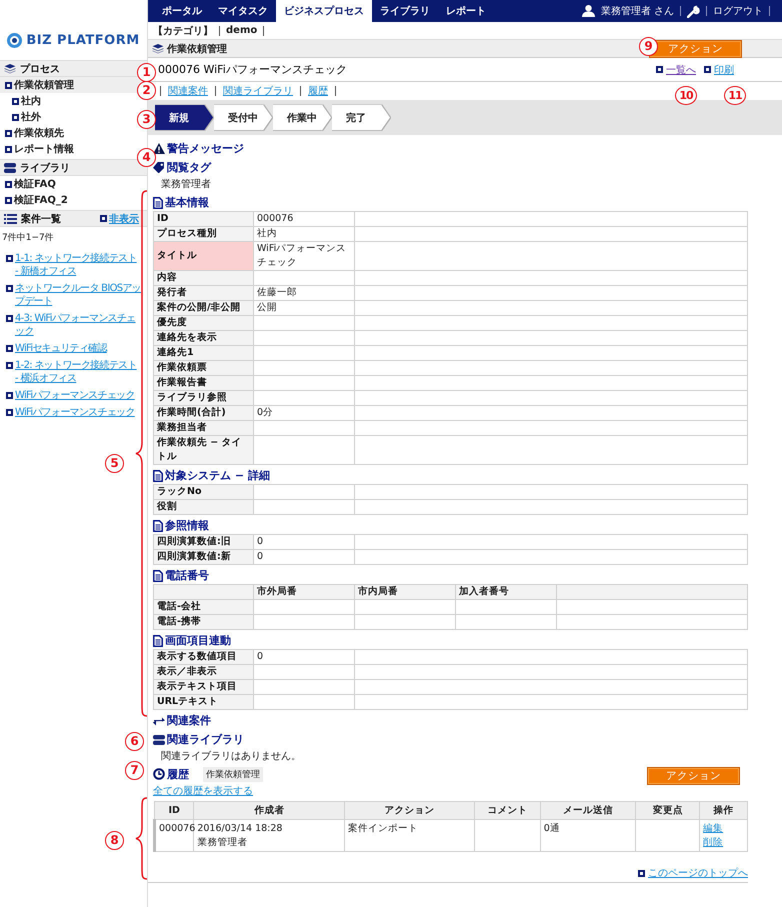 The image size is (782, 907). What do you see at coordinates (204, 557) in the screenshot?
I see `field-label: 四則演算数値:新` at bounding box center [204, 557].